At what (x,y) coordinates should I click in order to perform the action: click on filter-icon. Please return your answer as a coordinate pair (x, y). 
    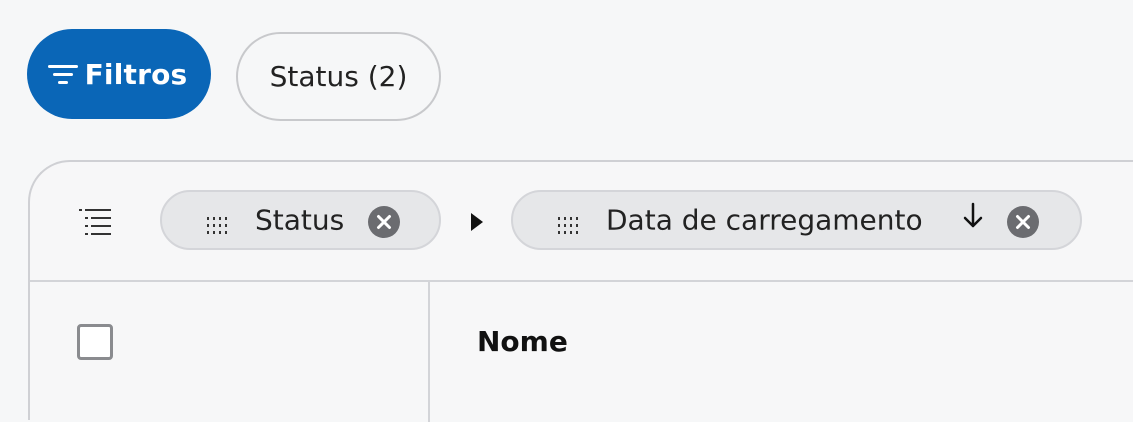
    Looking at the image, I should click on (63, 74).